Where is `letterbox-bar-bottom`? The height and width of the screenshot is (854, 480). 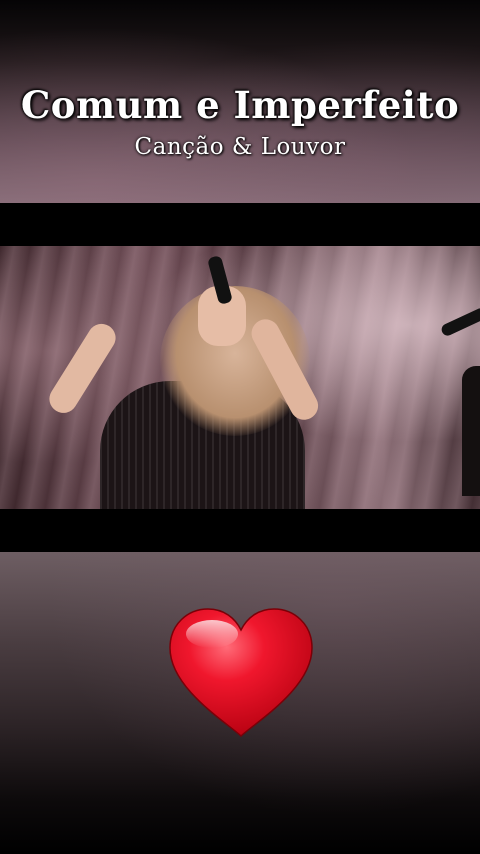
letterbox-bar-bottom is located at coordinates (240, 531).